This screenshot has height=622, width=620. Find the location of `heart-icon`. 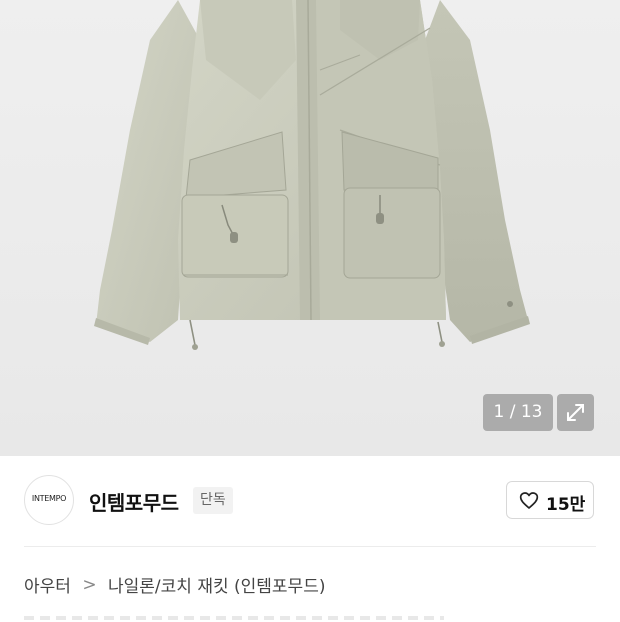

heart-icon is located at coordinates (529, 500).